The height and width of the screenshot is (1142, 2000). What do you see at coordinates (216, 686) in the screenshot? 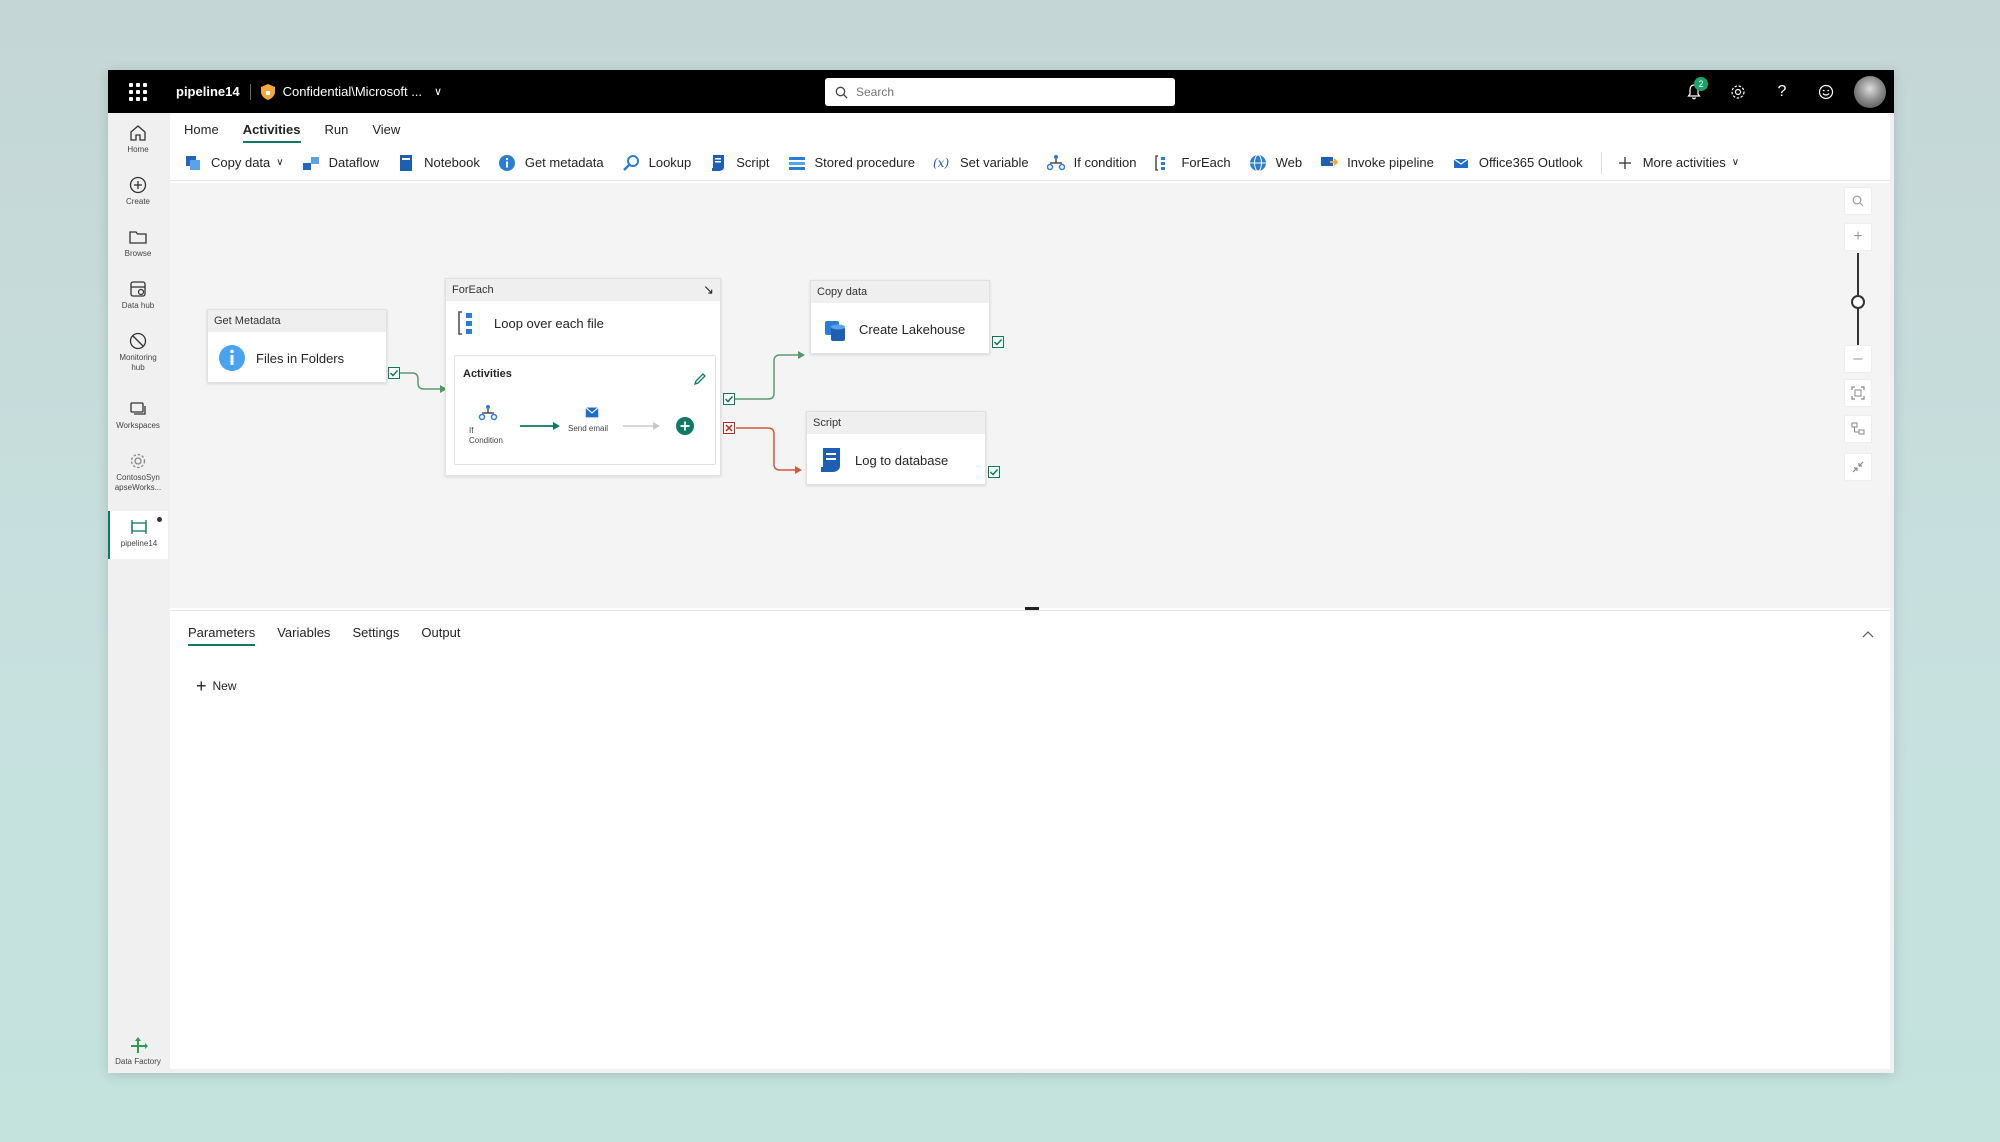
I see `new-parameter-button: + New` at bounding box center [216, 686].